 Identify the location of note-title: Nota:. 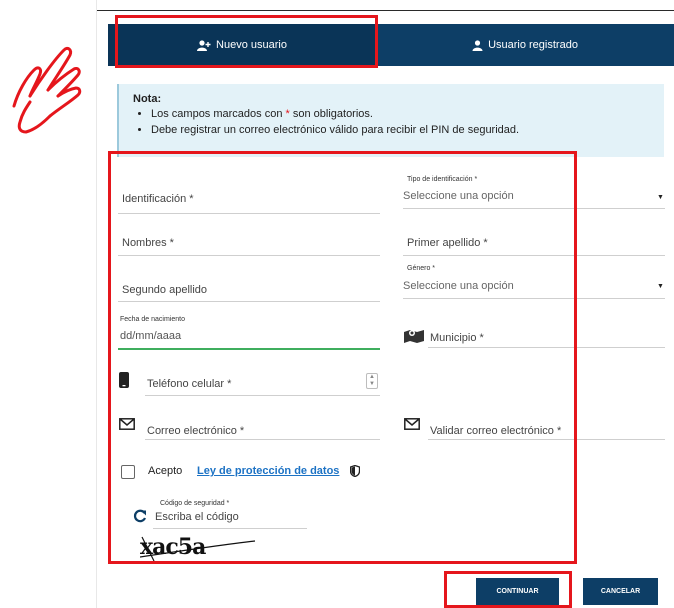
(147, 99).